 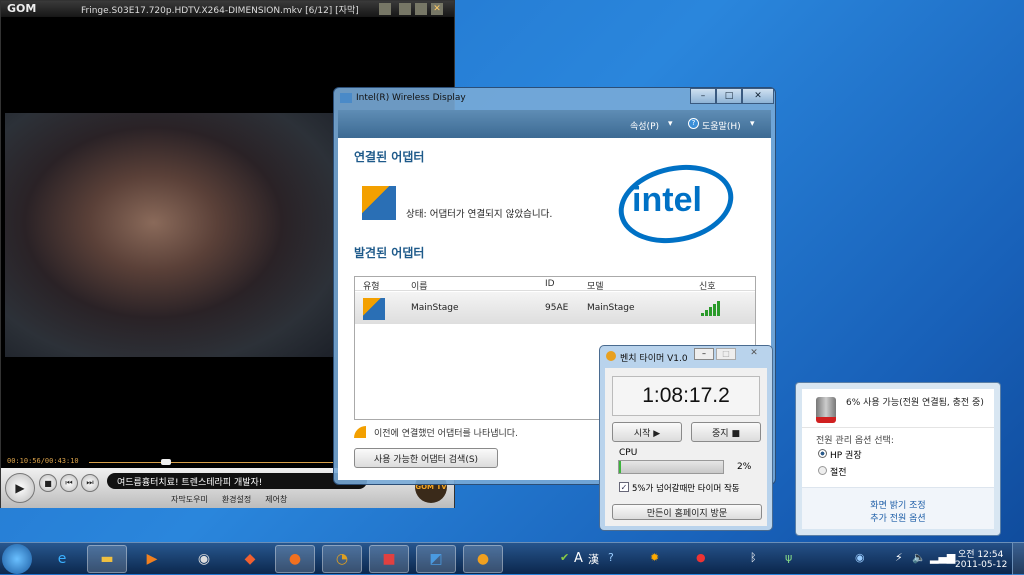 What do you see at coordinates (915, 403) in the screenshot?
I see `battery-status: 6% 사용 가능(전원 연결됨, 충전 중)` at bounding box center [915, 403].